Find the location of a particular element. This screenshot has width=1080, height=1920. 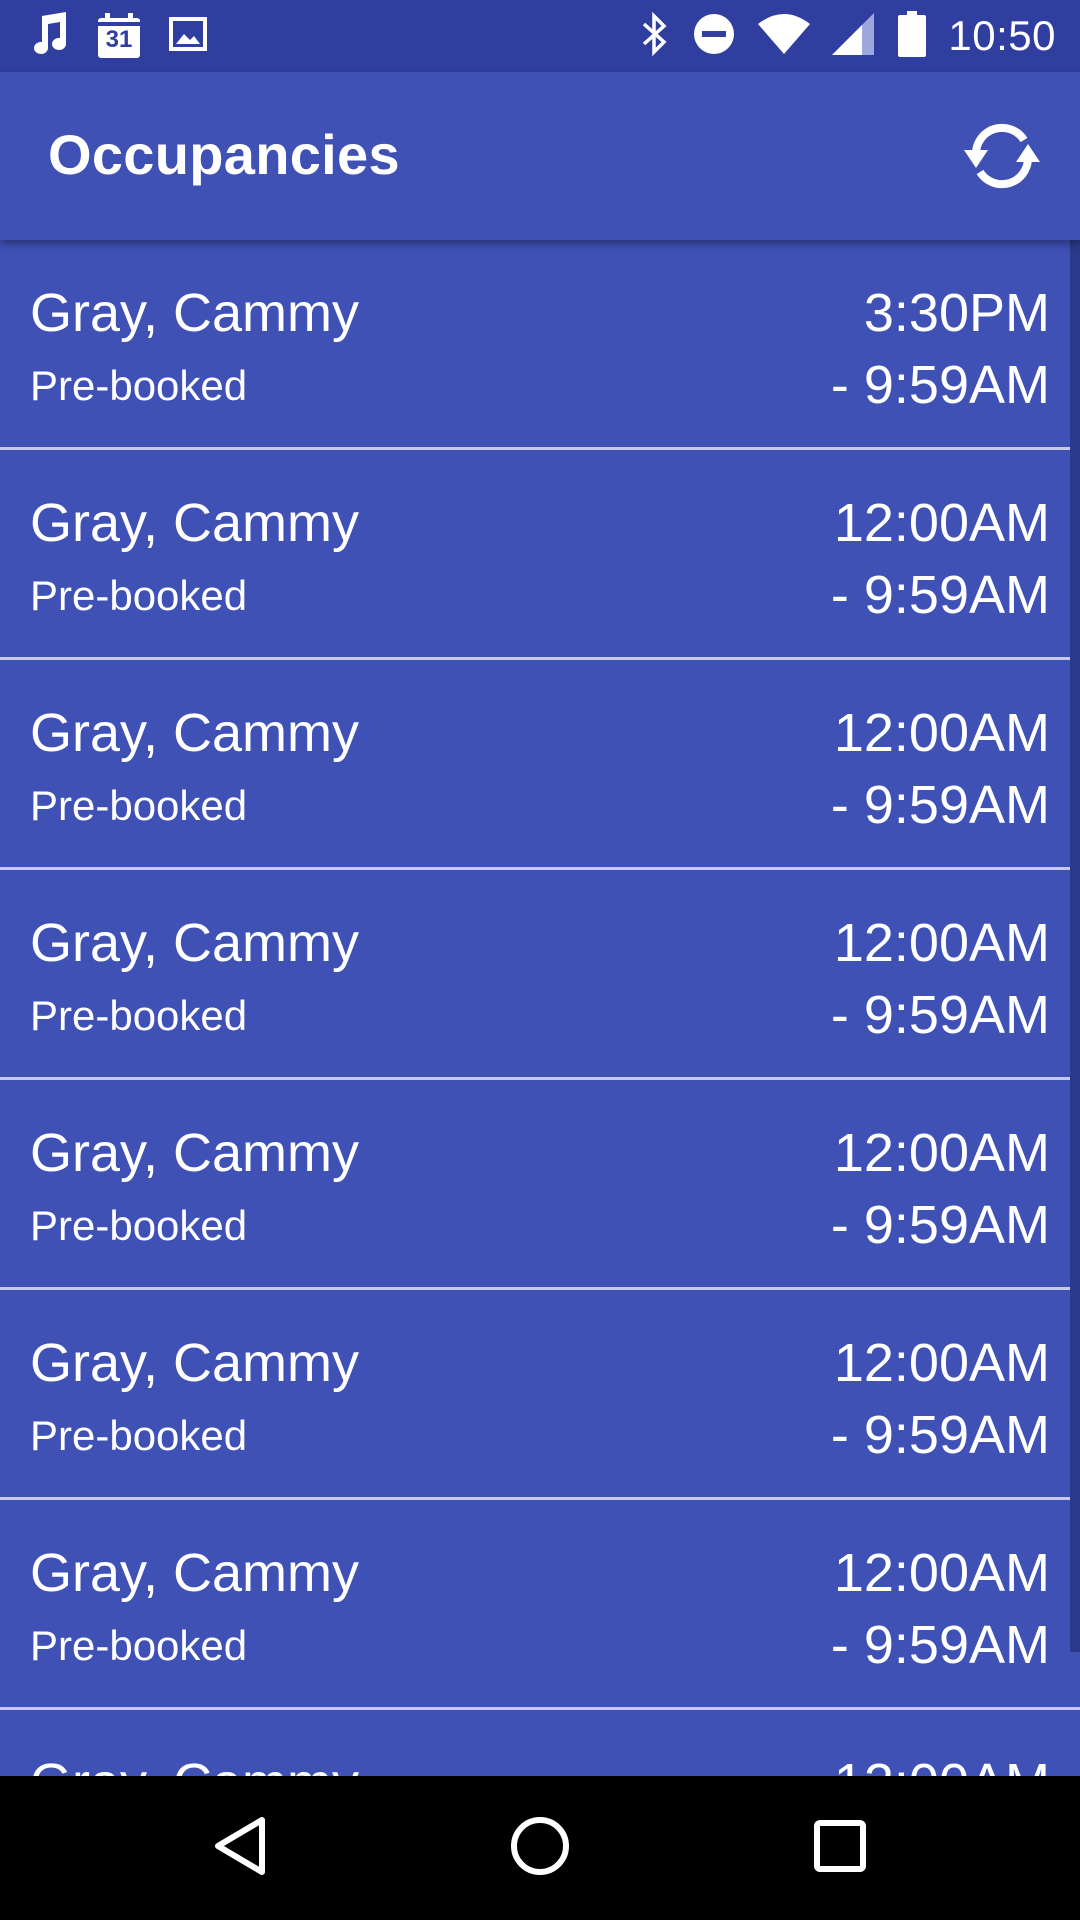

calendar-day-label: 31 is located at coordinates (119, 39).